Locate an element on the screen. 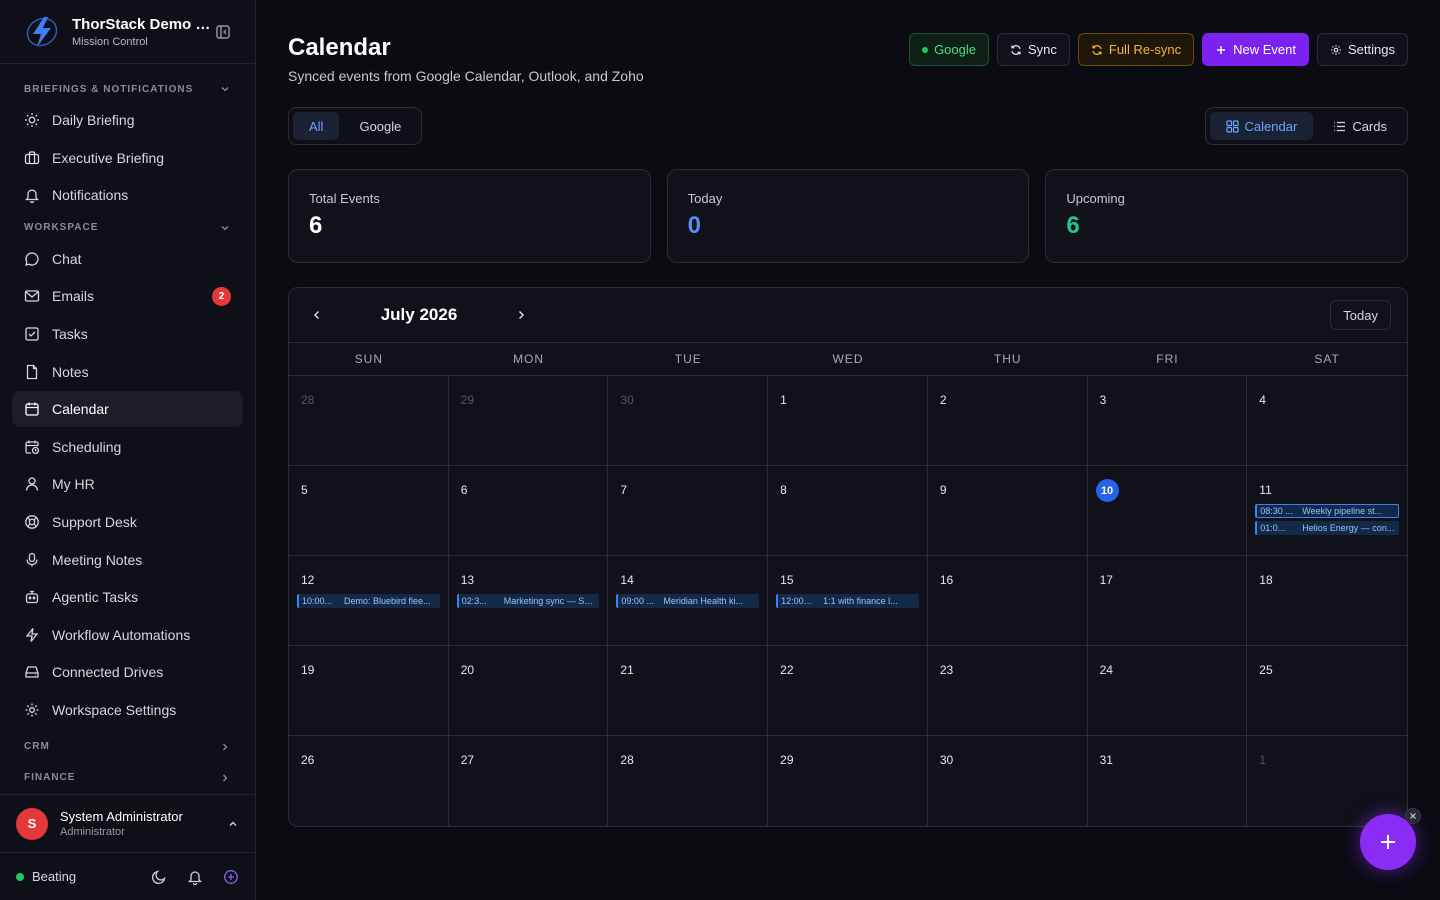  day-cell: 18 is located at coordinates (1327, 601).